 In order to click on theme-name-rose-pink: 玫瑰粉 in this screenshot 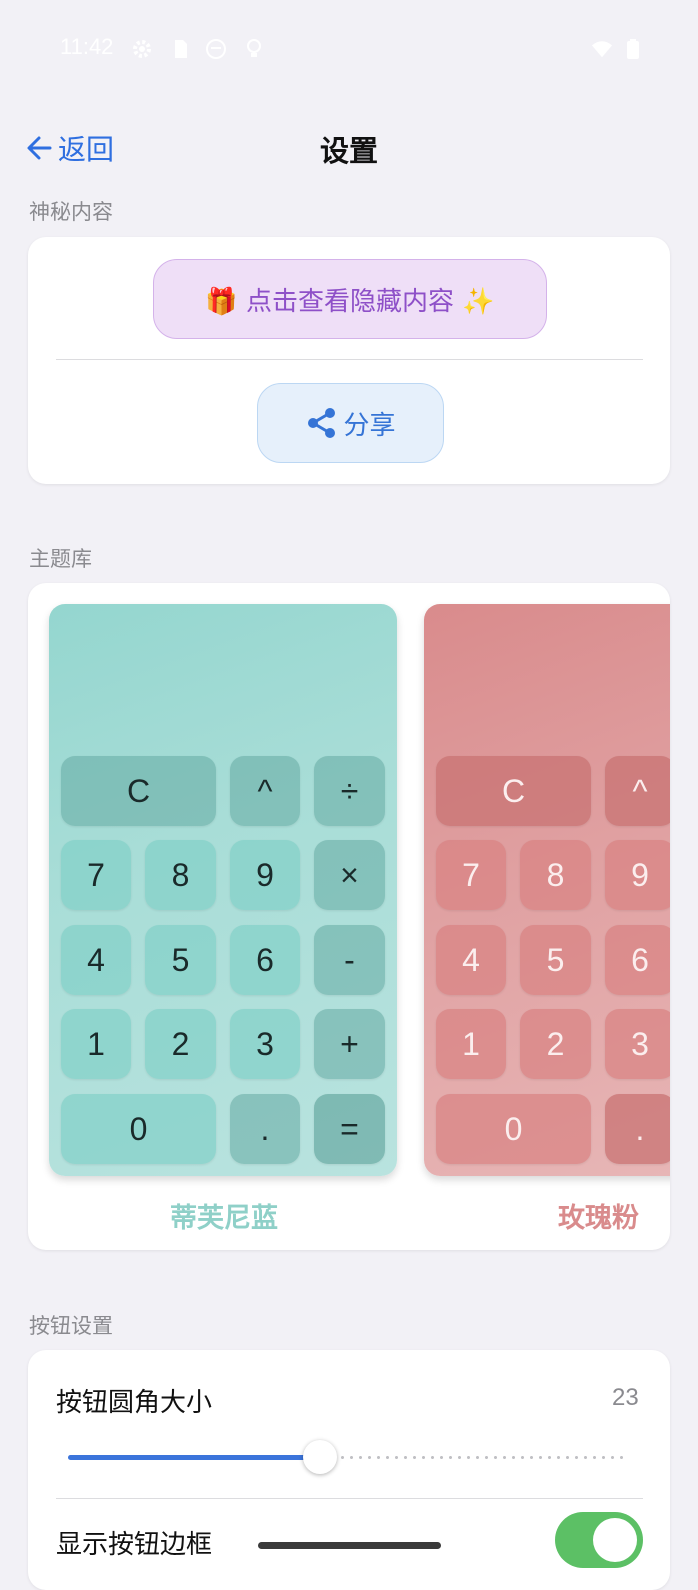, I will do `click(598, 1218)`.